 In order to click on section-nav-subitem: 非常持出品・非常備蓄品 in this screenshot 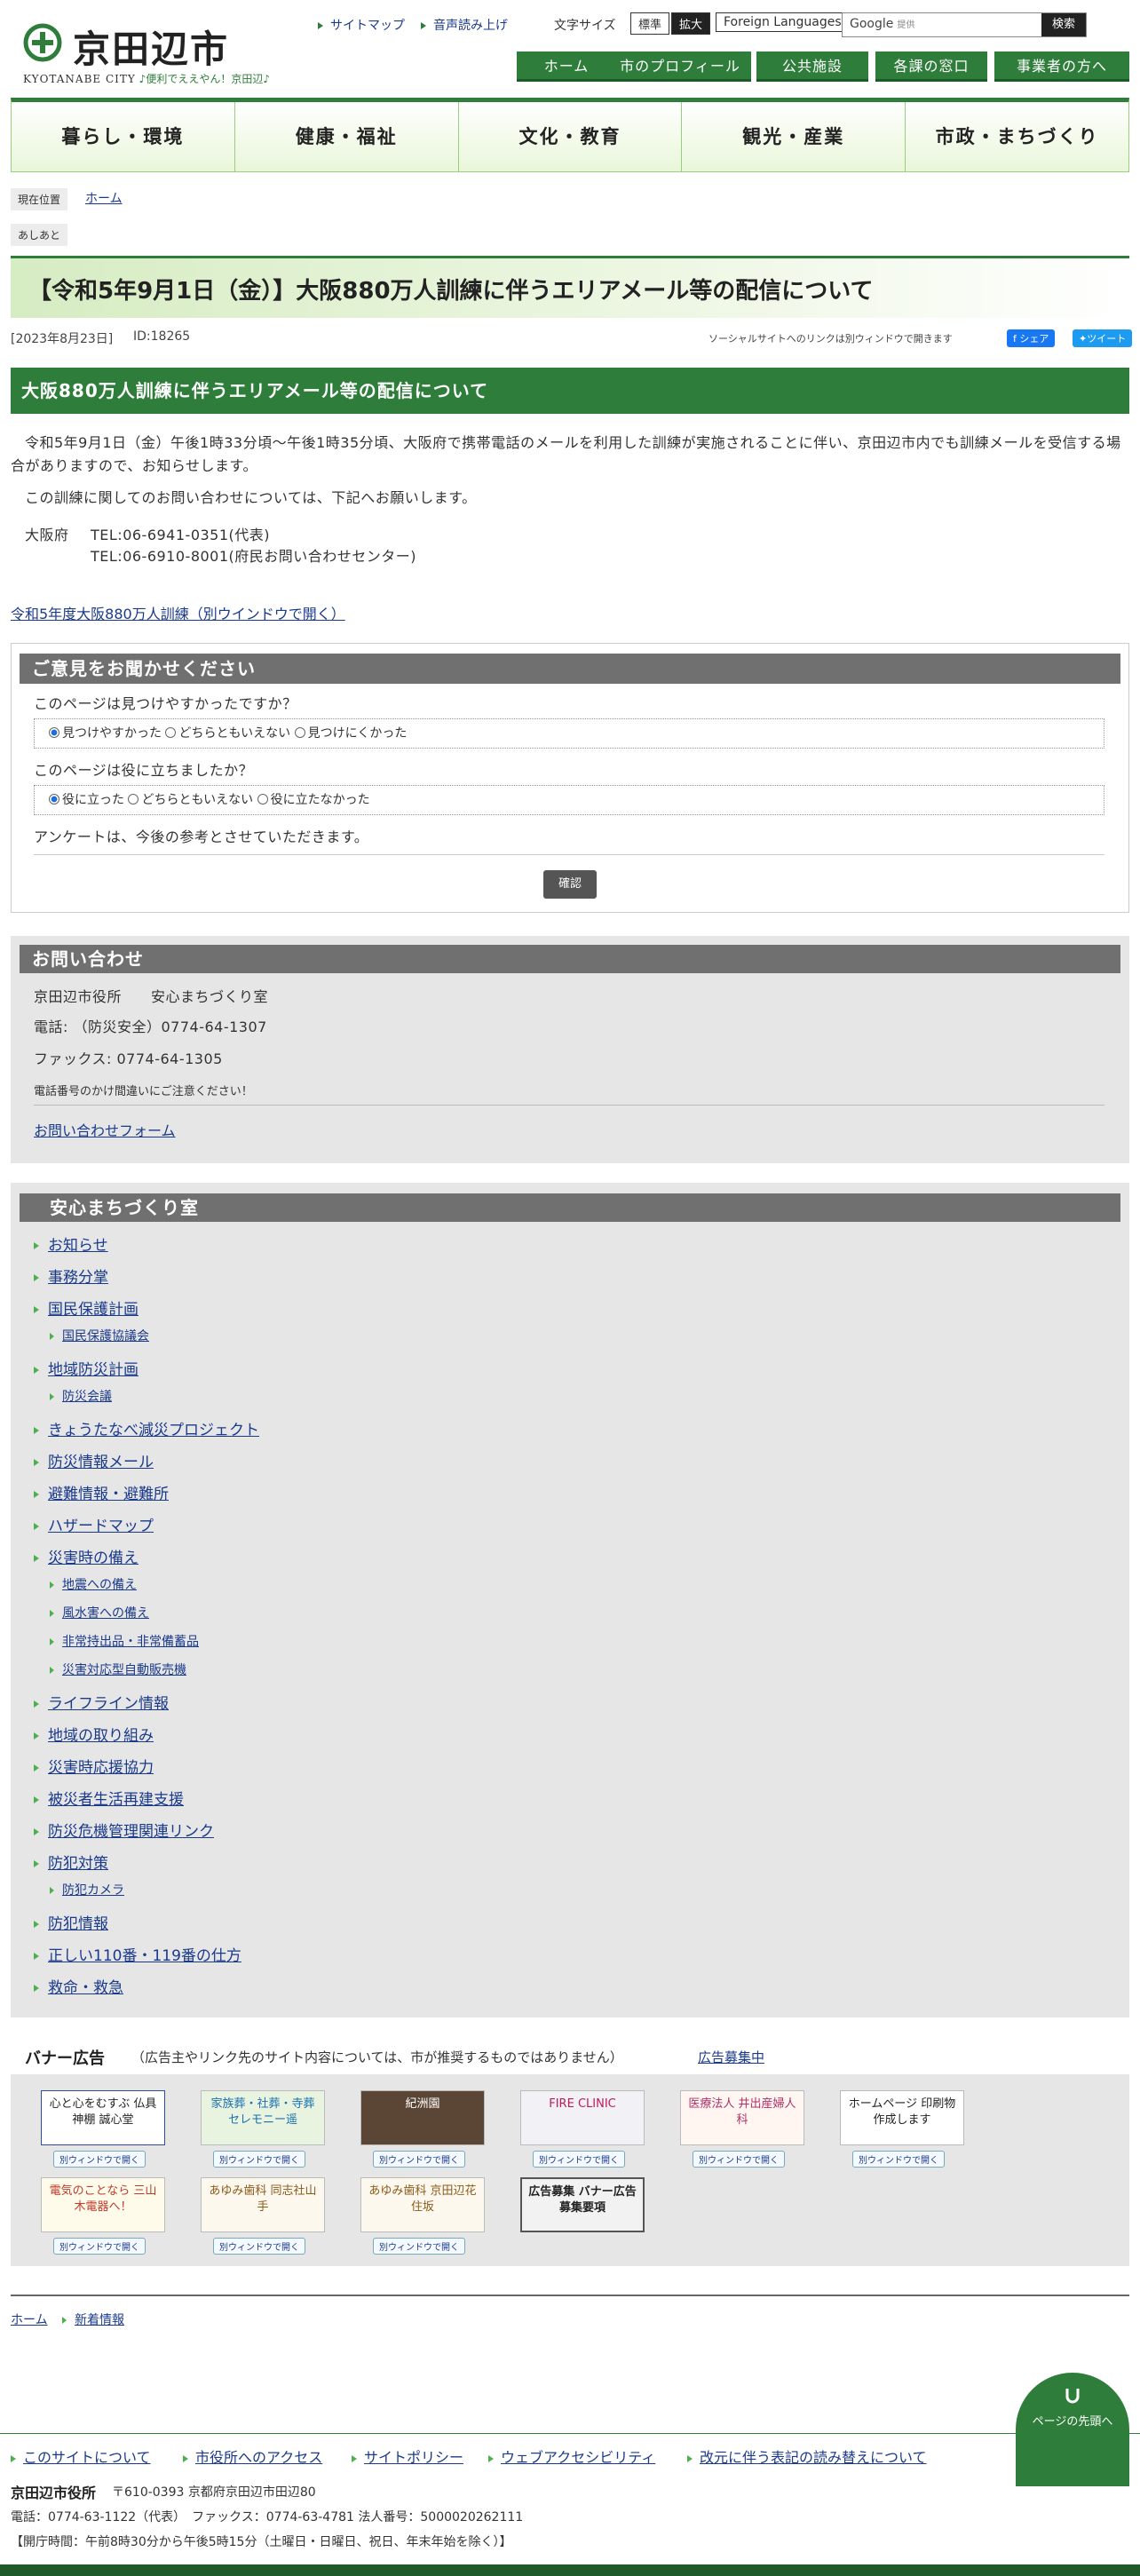, I will do `click(124, 1641)`.